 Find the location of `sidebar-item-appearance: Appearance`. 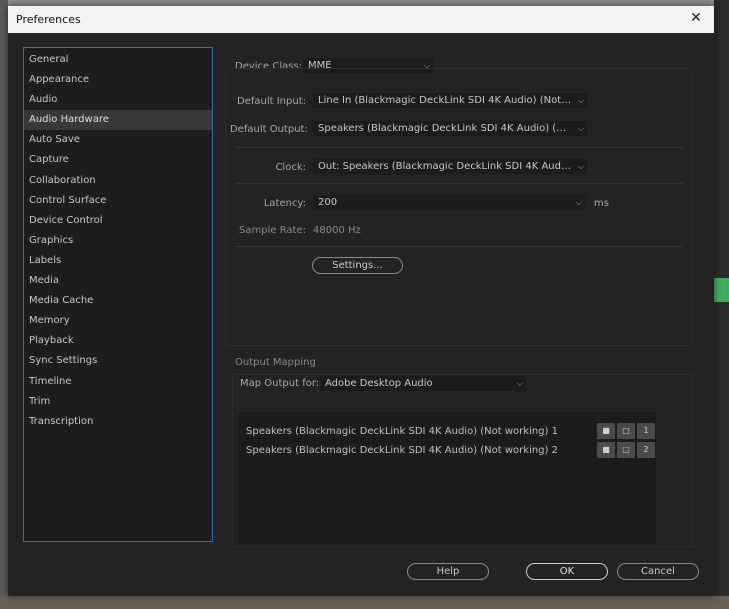

sidebar-item-appearance: Appearance is located at coordinates (118, 80).